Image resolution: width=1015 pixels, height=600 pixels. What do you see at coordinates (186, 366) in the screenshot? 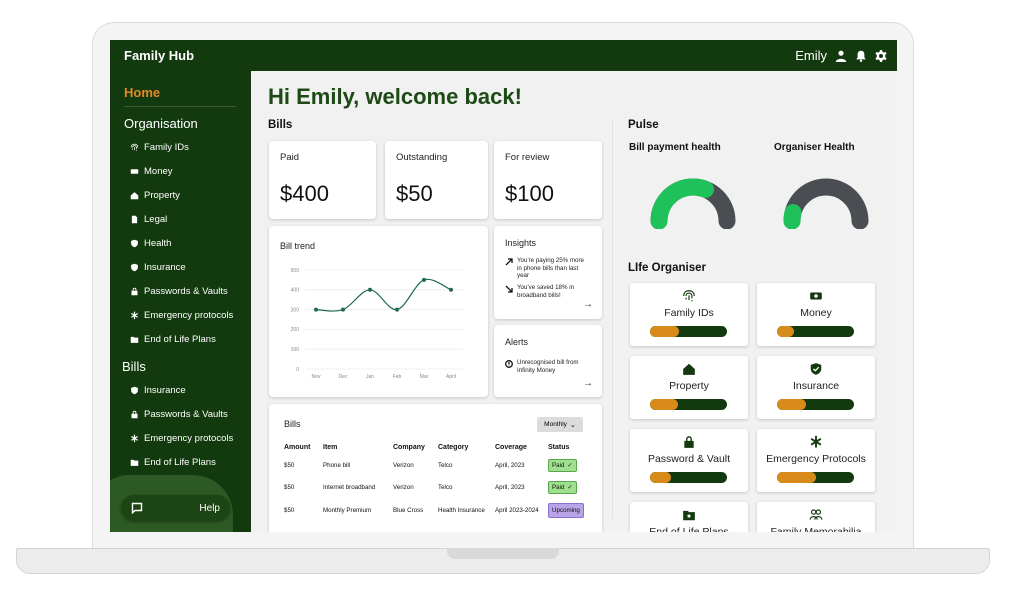
I see `sidebar-section-bills: Bills` at bounding box center [186, 366].